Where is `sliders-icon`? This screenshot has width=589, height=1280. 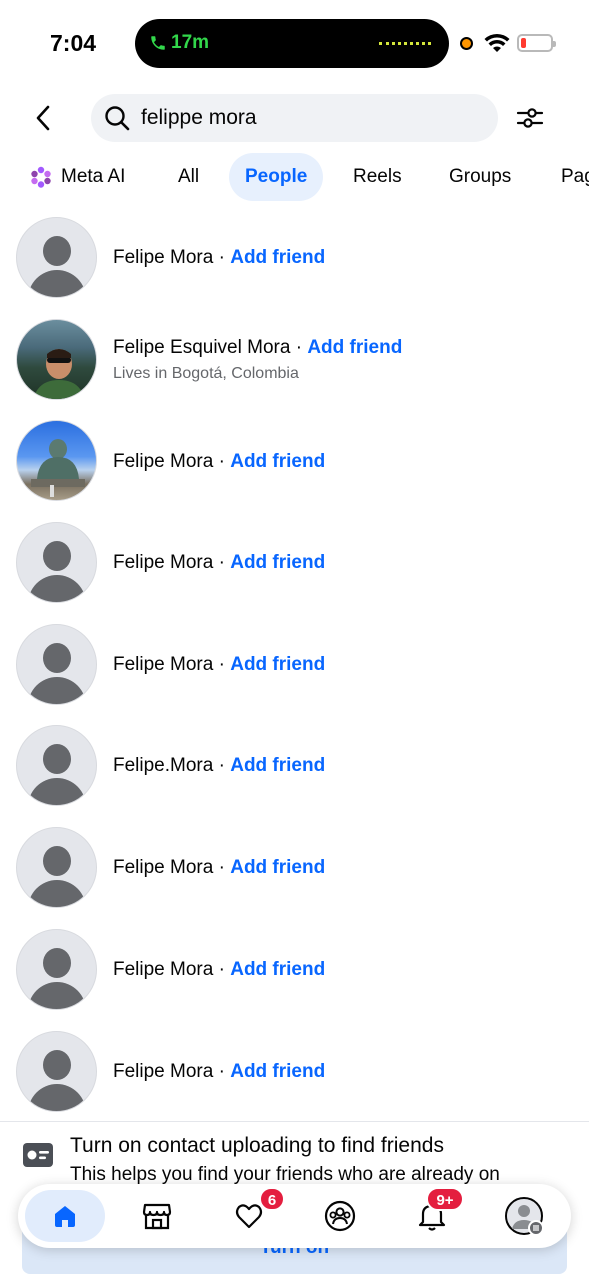 sliders-icon is located at coordinates (530, 118).